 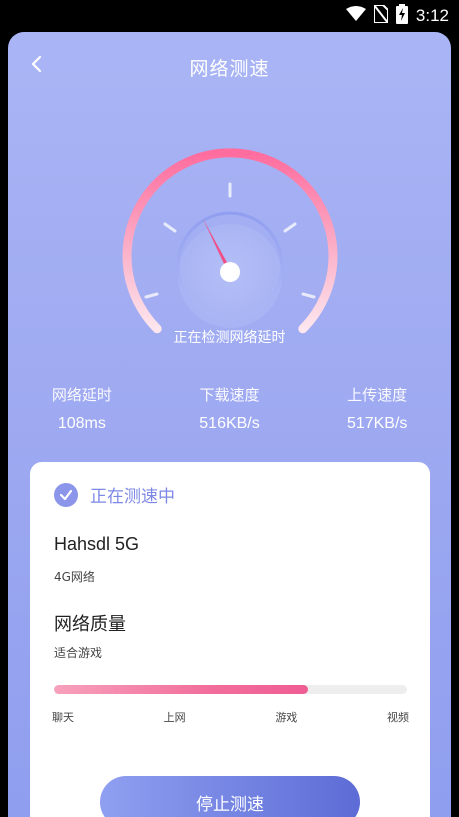 I want to click on status-time: 3:12, so click(x=432, y=15).